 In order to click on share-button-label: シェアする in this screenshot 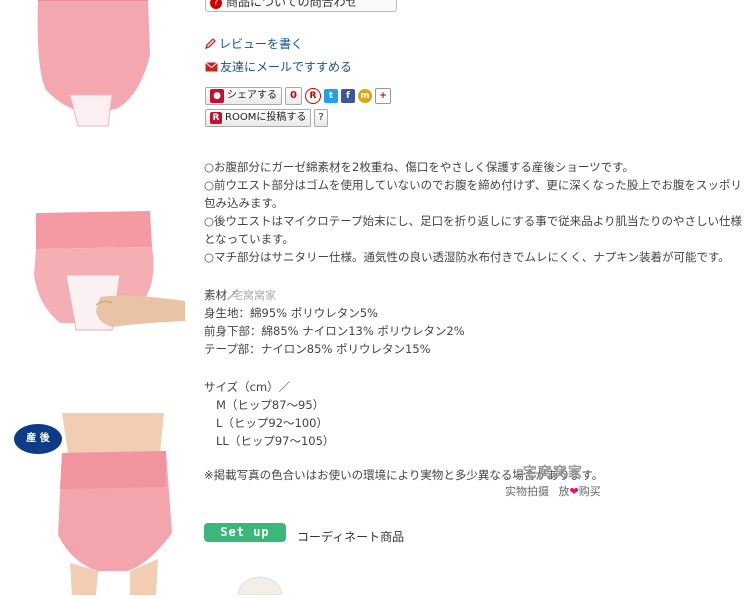, I will do `click(252, 95)`.